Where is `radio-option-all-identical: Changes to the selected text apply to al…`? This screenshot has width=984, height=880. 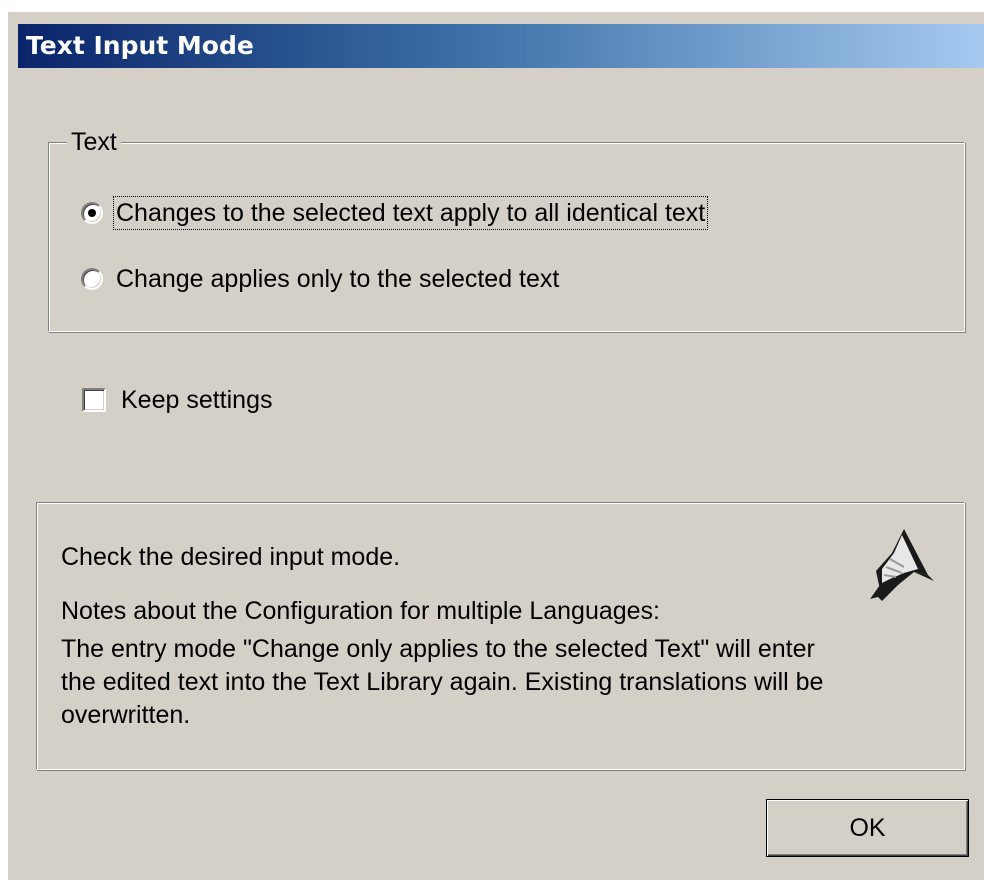 radio-option-all-identical: Changes to the selected text apply to al… is located at coordinates (395, 213).